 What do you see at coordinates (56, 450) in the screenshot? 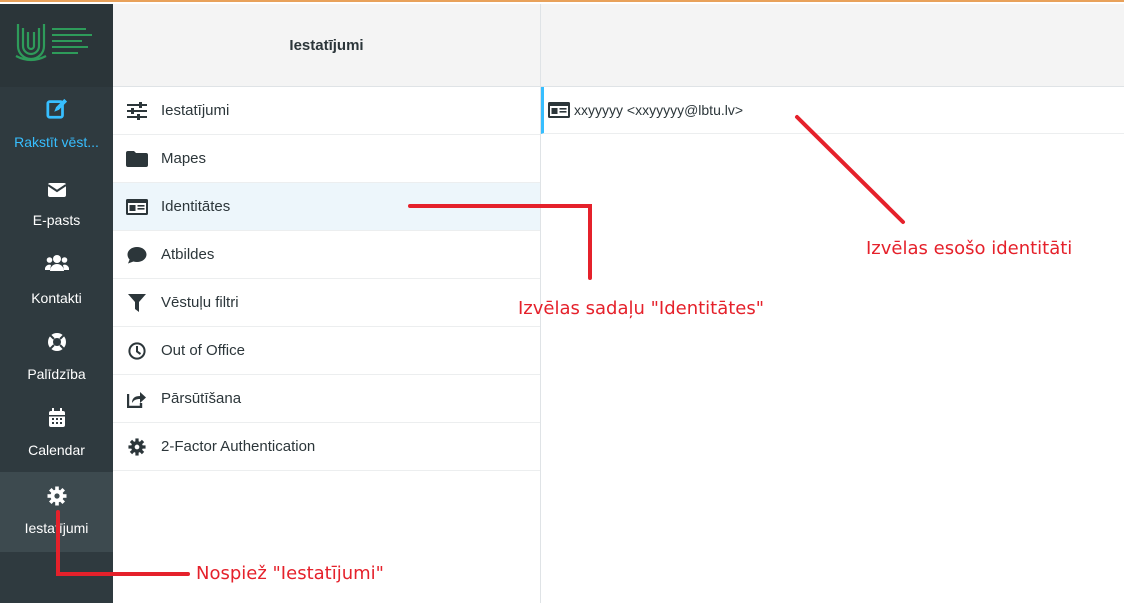
I see `nav-calendar-label: Calendar` at bounding box center [56, 450].